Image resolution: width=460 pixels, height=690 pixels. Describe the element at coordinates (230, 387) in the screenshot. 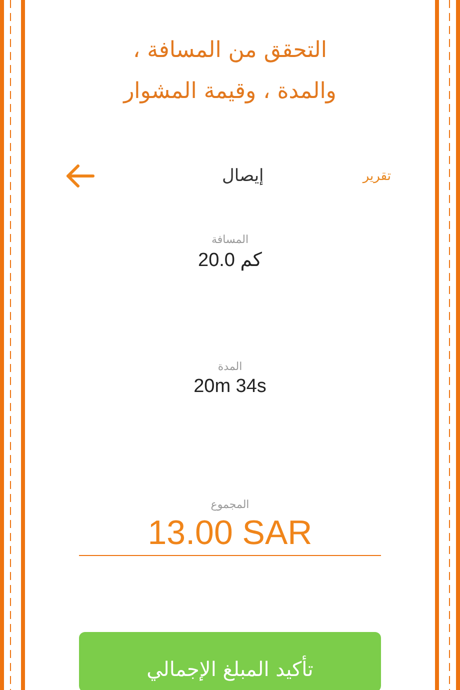

I see `field-value: 20m 34s` at that location.